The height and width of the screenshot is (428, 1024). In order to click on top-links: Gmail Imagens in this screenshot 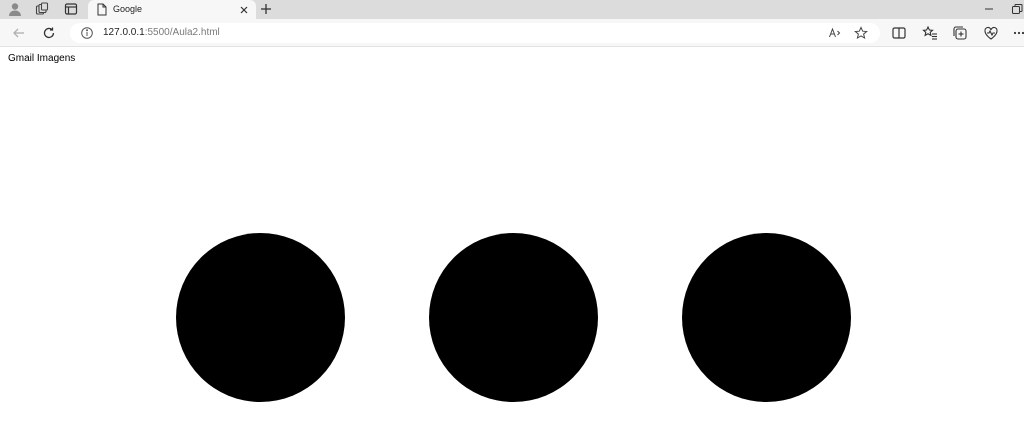, I will do `click(41, 59)`.